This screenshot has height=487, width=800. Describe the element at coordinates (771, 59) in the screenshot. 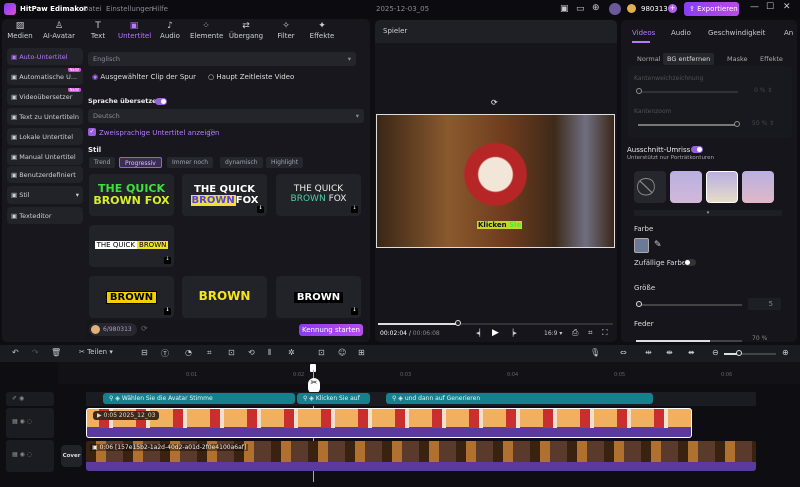

I see `property-subtab: Effekte` at that location.